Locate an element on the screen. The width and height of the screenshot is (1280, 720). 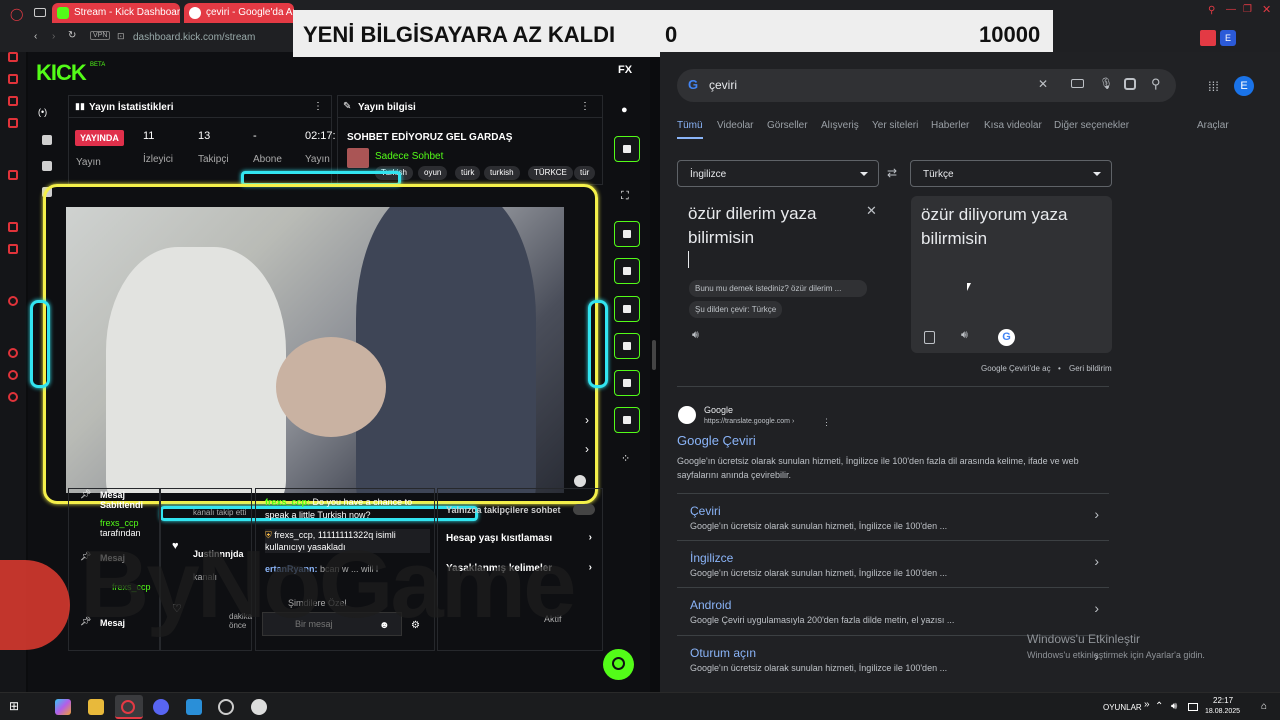
forward-icon: › is located at coordinates (53, 36).